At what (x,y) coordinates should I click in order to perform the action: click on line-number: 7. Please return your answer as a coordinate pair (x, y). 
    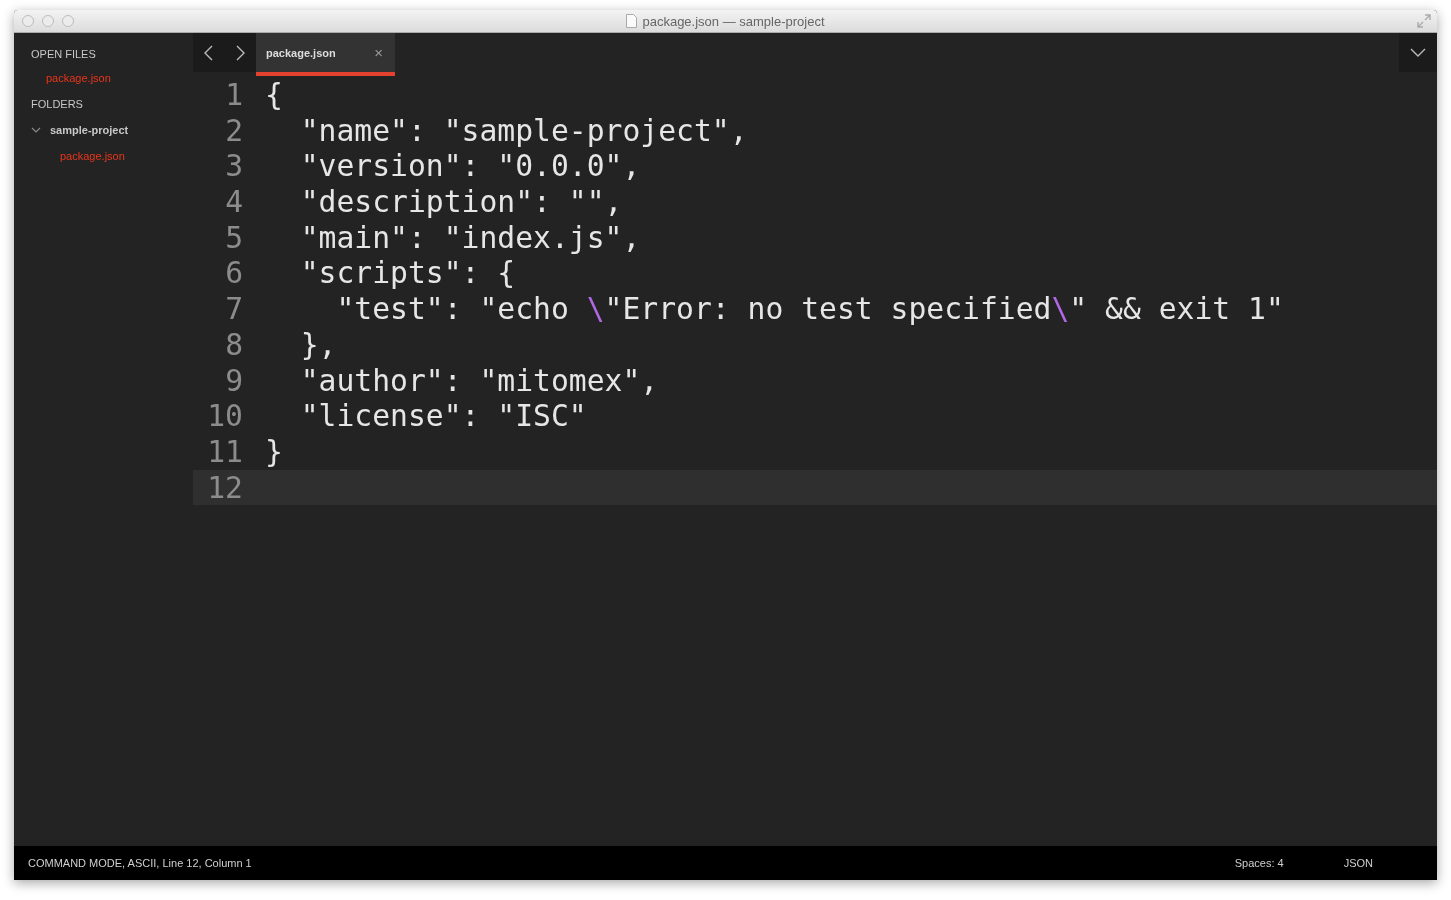
    Looking at the image, I should click on (233, 309).